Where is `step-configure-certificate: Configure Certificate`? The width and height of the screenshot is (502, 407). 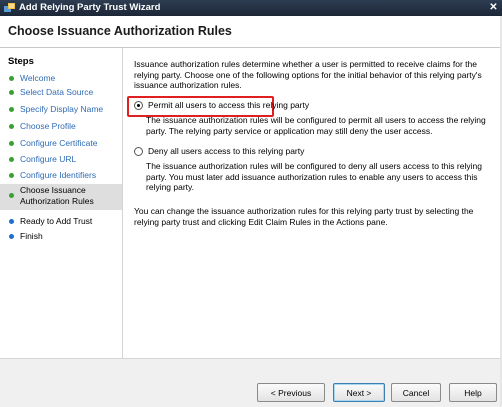
step-configure-certificate: Configure Certificate is located at coordinates (61, 144).